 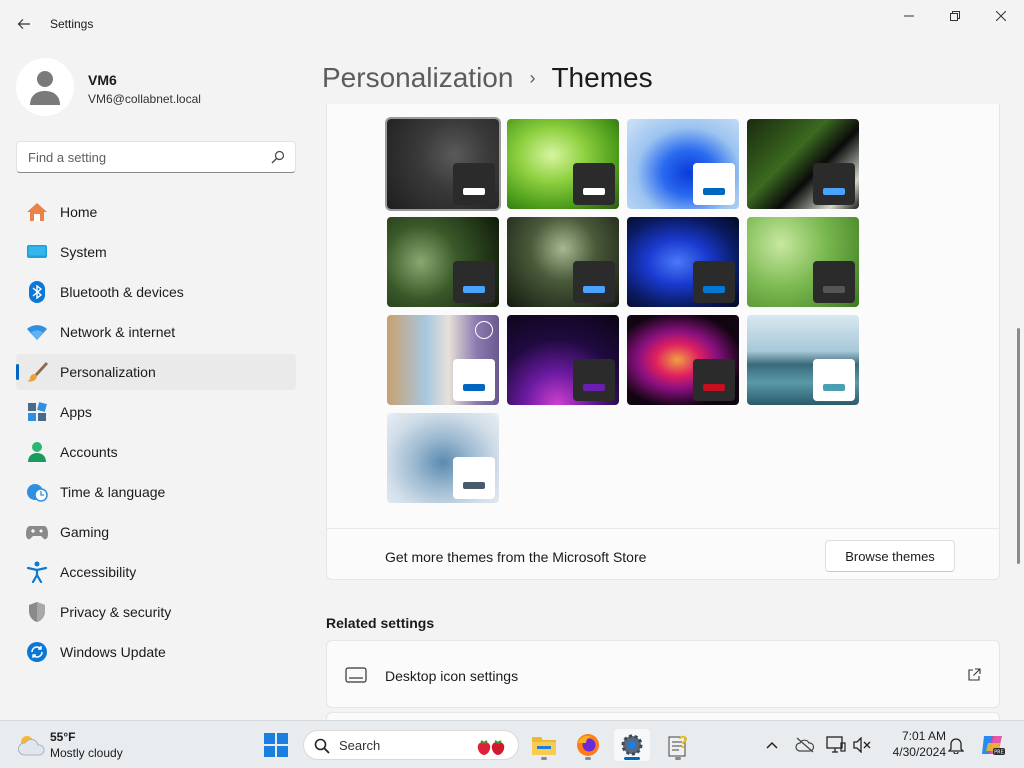 What do you see at coordinates (37, 332) in the screenshot?
I see `wifi-icon` at bounding box center [37, 332].